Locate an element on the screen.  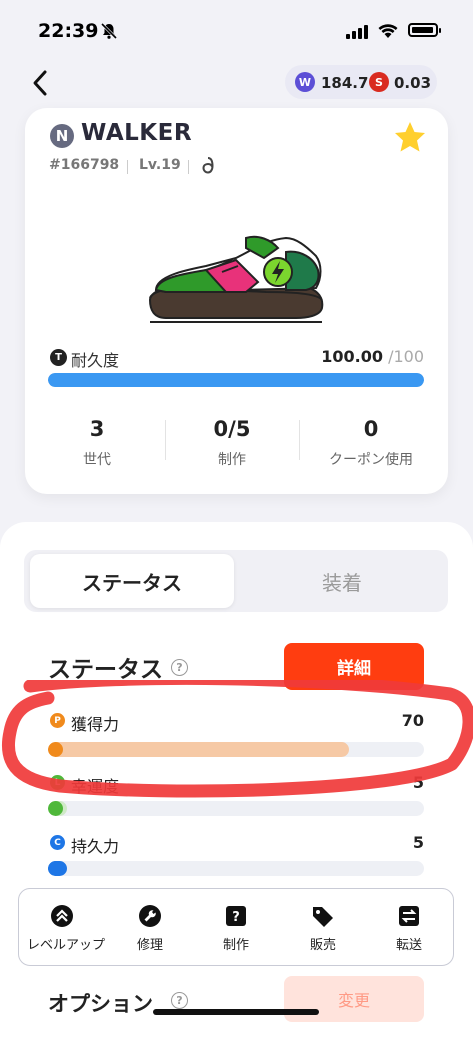
sneaker-level: Lv.19 is located at coordinates (160, 165).